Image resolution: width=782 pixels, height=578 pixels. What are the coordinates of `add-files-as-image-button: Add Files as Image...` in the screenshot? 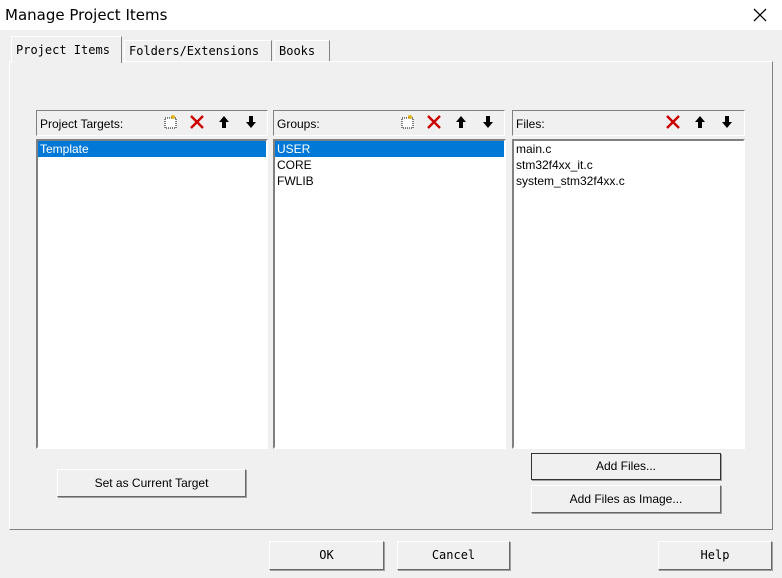 It's located at (626, 499).